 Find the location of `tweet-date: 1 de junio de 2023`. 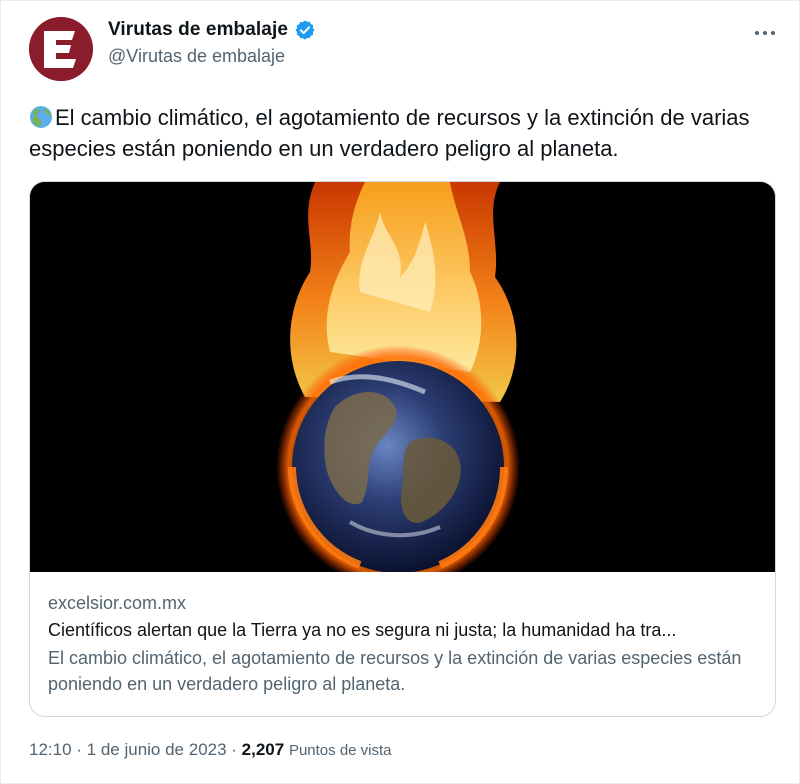

tweet-date: 1 de junio de 2023 is located at coordinates (157, 749).